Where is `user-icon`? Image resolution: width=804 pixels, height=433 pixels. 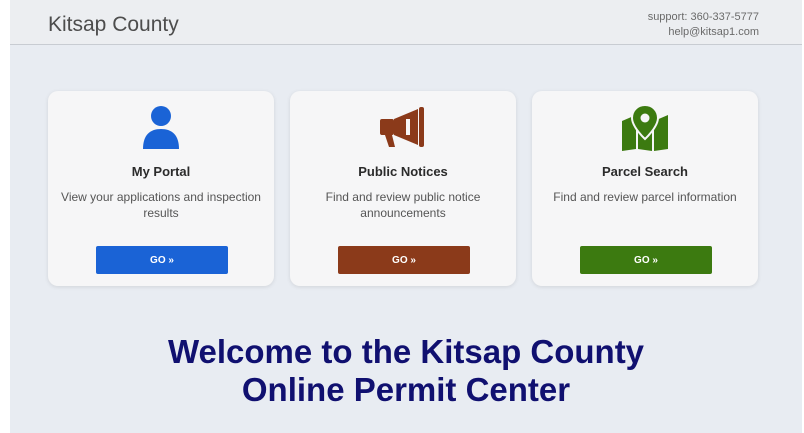 user-icon is located at coordinates (161, 128).